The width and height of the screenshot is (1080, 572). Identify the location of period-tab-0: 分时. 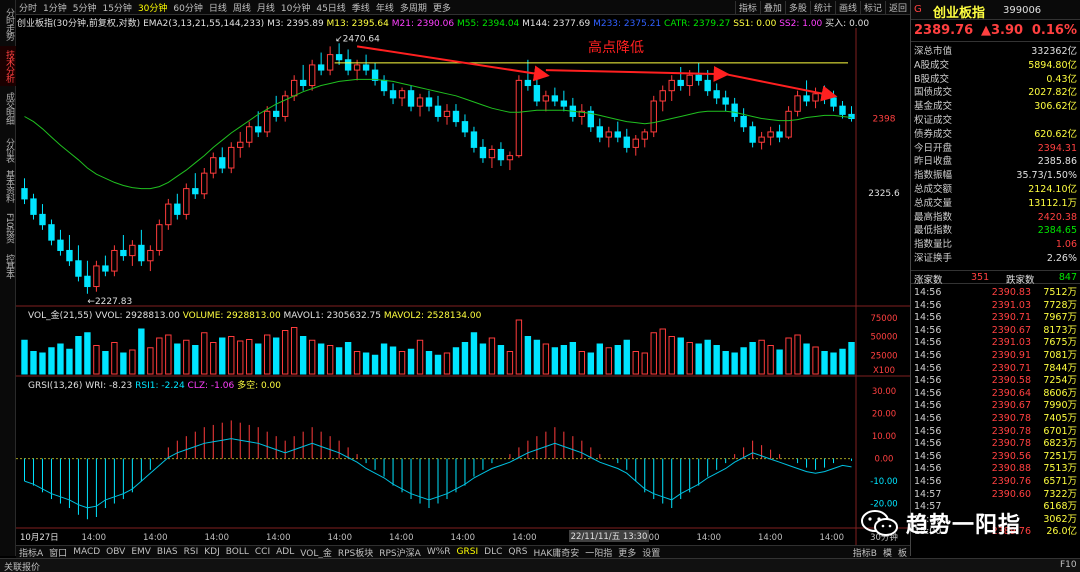
(28, 7).